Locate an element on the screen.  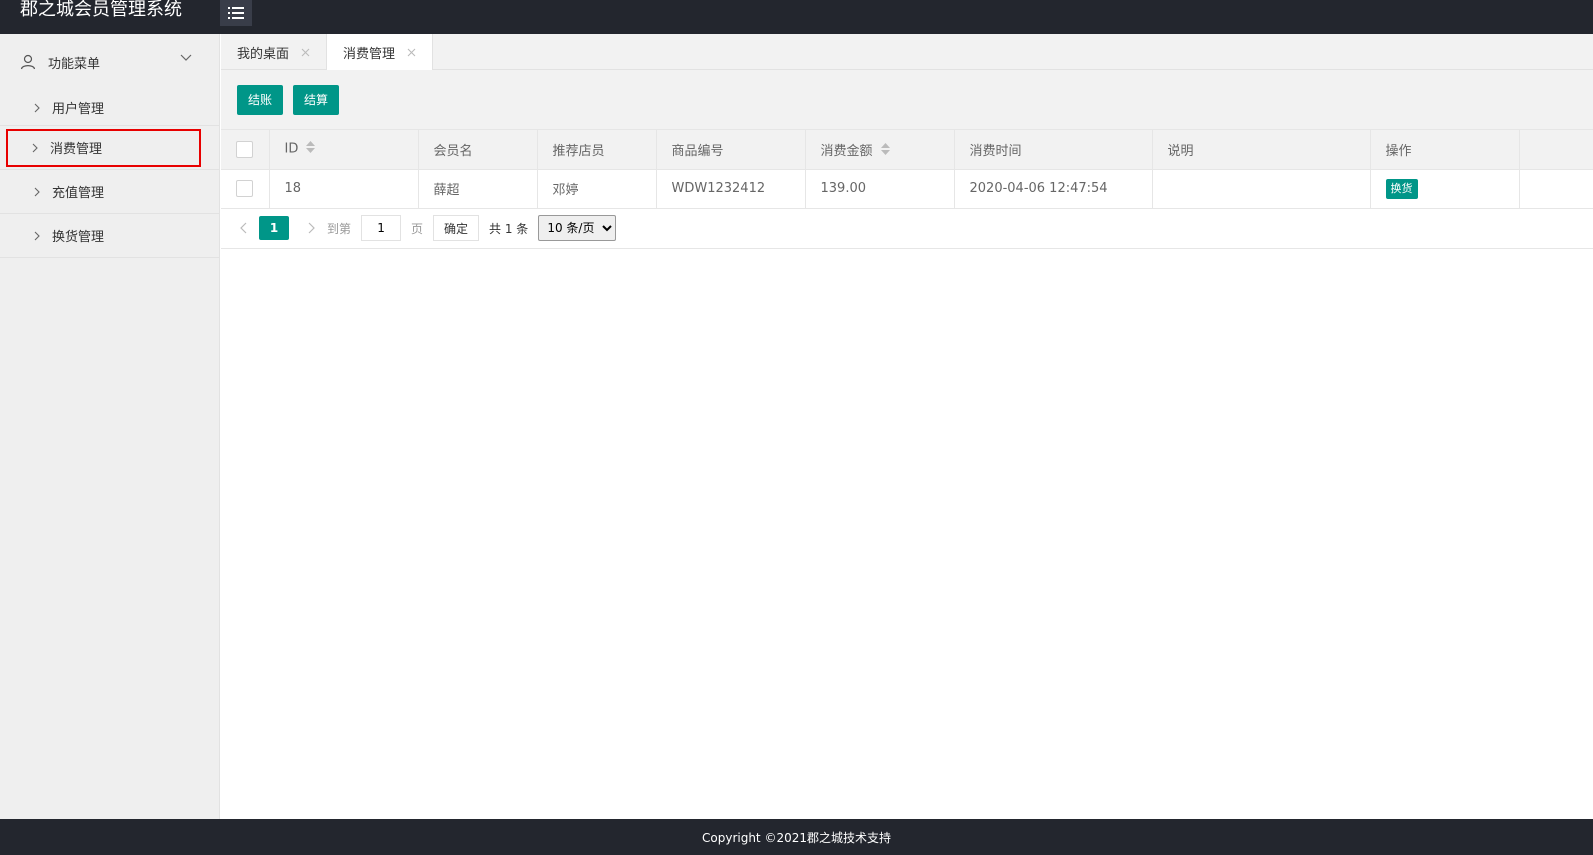
header-action: 操作 is located at coordinates (1445, 150).